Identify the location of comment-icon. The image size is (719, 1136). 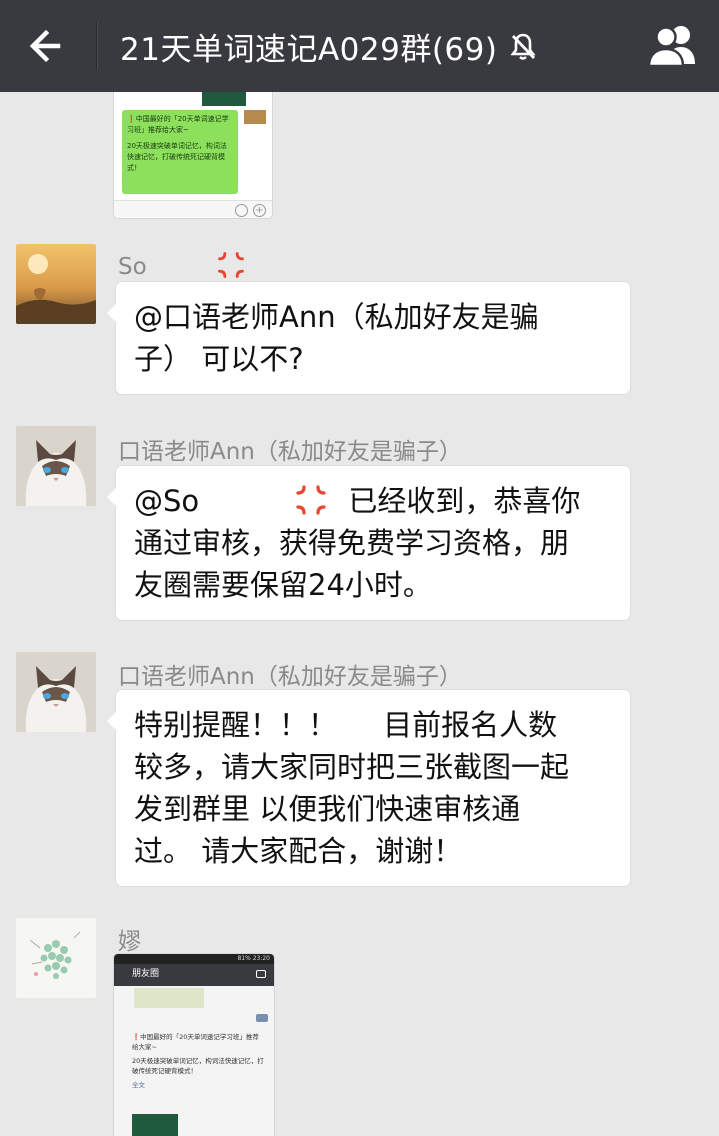
(262, 1018).